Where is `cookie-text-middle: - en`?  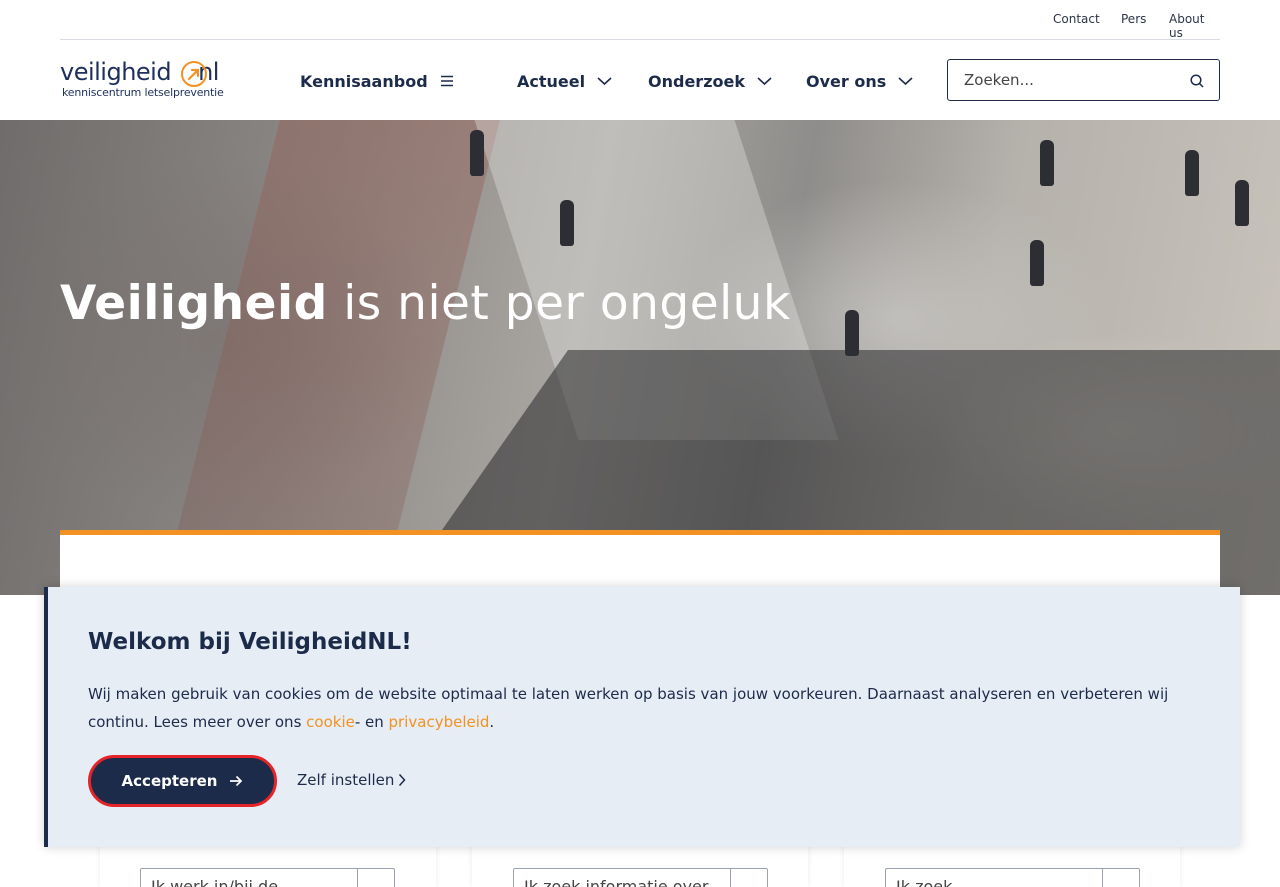
cookie-text-middle: - en is located at coordinates (371, 722).